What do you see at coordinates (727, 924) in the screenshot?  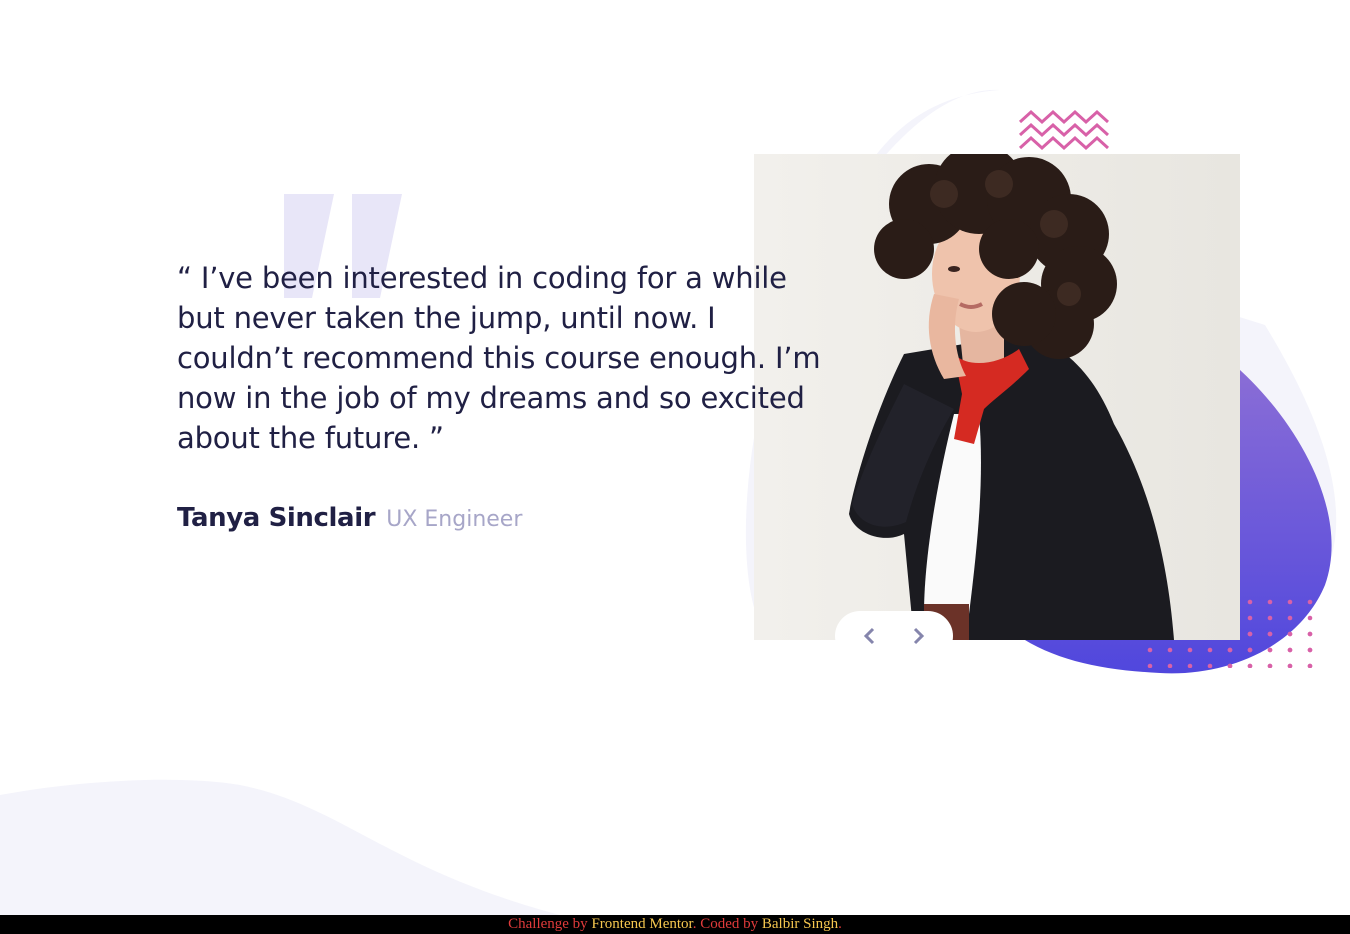 I see `attribution-middle: . Coded by` at bounding box center [727, 924].